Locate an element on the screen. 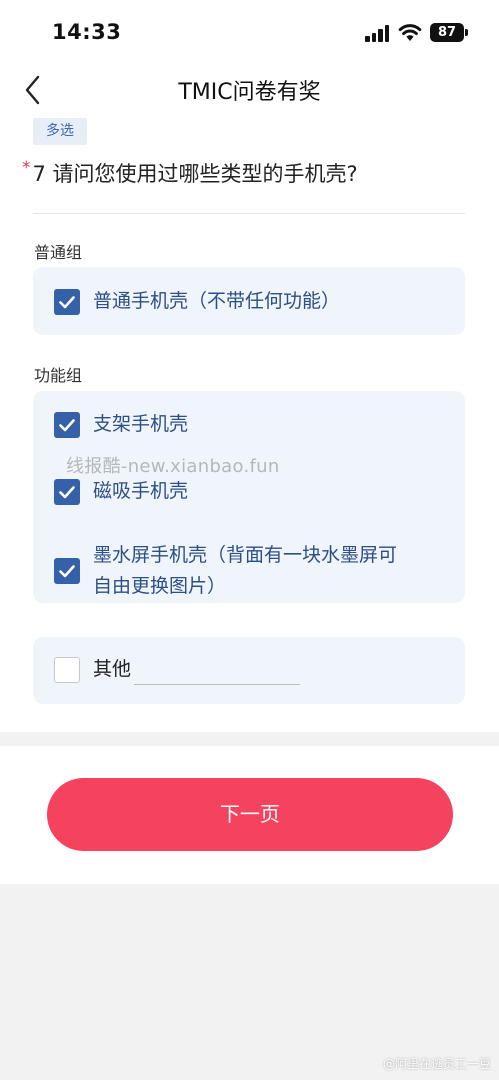 This screenshot has height=1080, width=499. multi-select-tag: 多选 is located at coordinates (60, 131).